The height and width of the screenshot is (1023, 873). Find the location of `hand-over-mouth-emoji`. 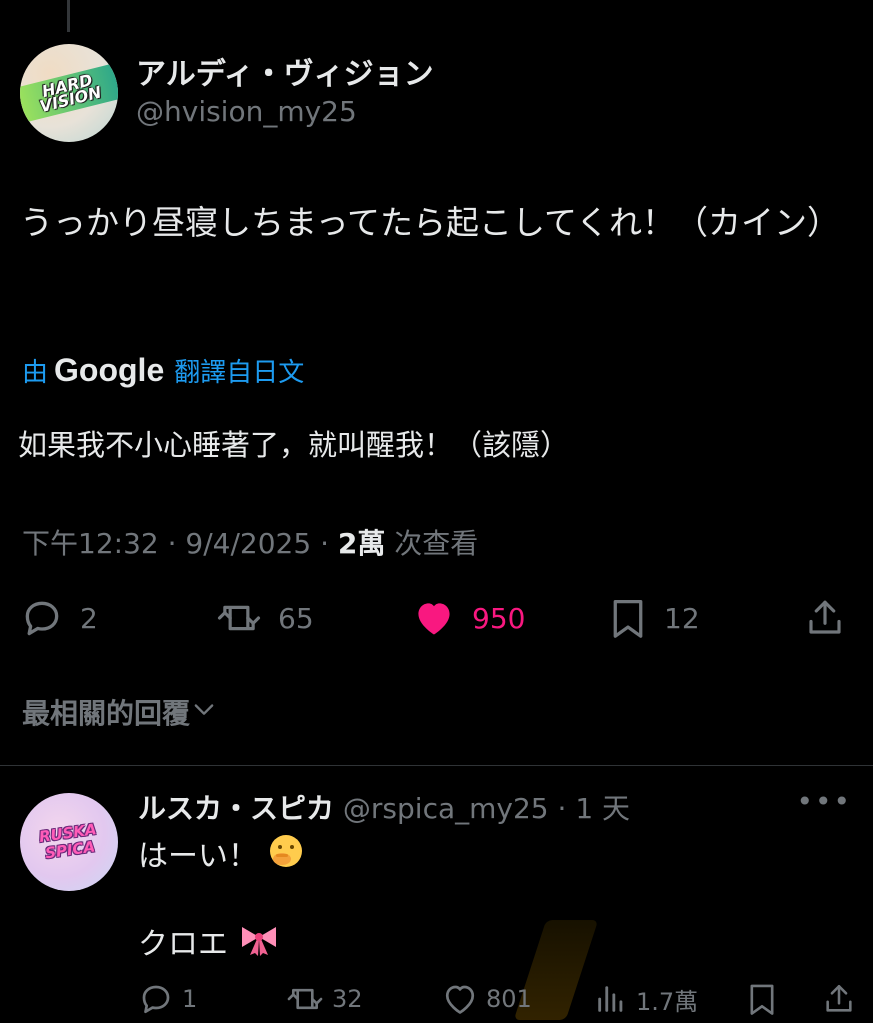

hand-over-mouth-emoji is located at coordinates (286, 857).